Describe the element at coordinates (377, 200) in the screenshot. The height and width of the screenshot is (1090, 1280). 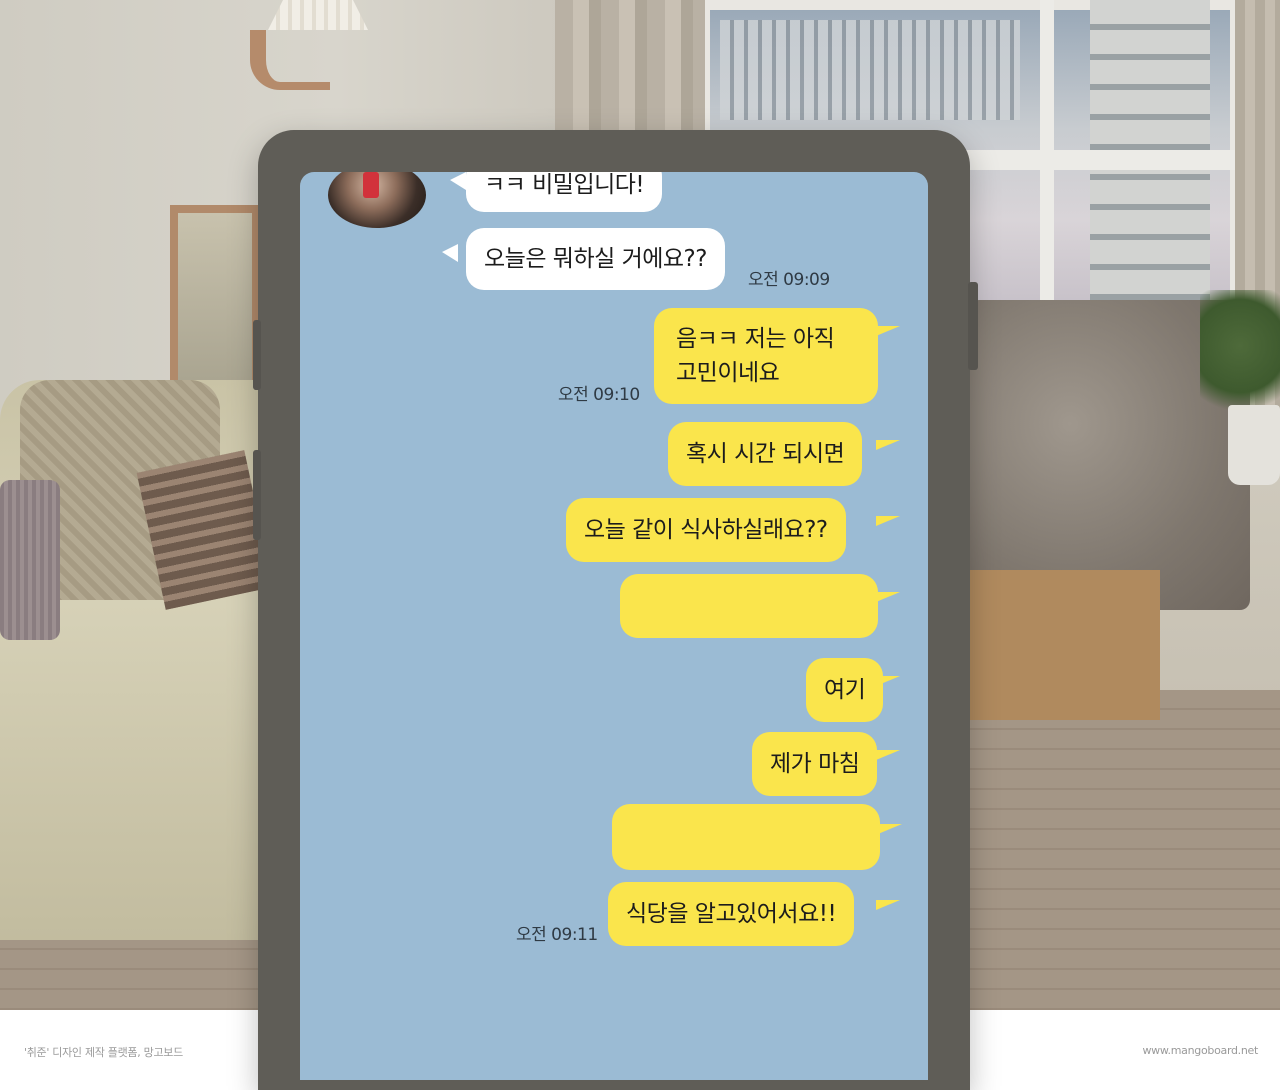
I see `friend-avatar` at that location.